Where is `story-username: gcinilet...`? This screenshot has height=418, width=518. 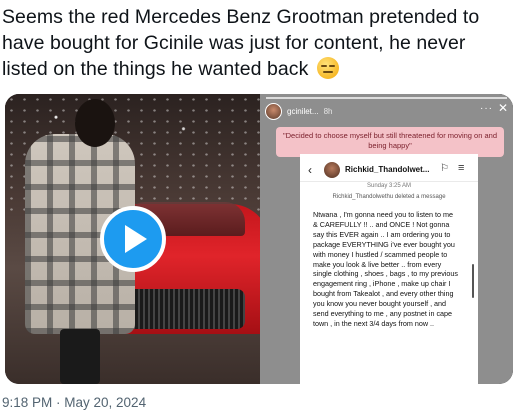 story-username: gcinilet... is located at coordinates (303, 111).